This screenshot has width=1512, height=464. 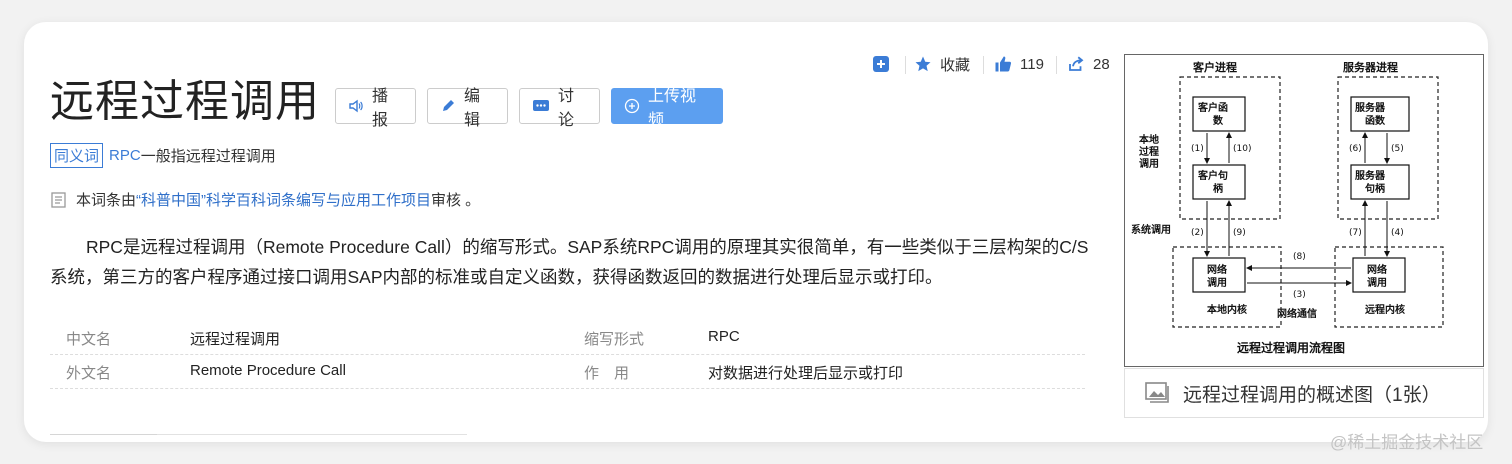 What do you see at coordinates (1032, 64) in the screenshot?
I see `like-count: 119` at bounding box center [1032, 64].